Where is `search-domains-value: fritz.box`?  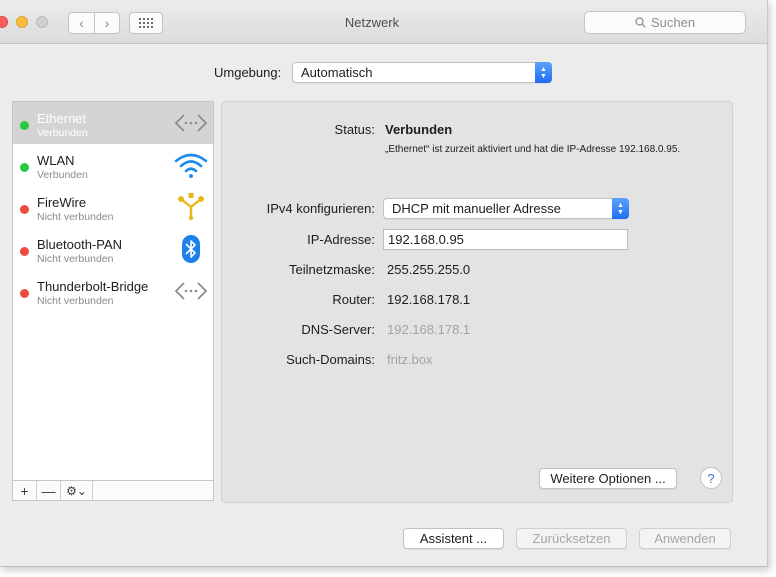
search-domains-value: fritz.box is located at coordinates (410, 359).